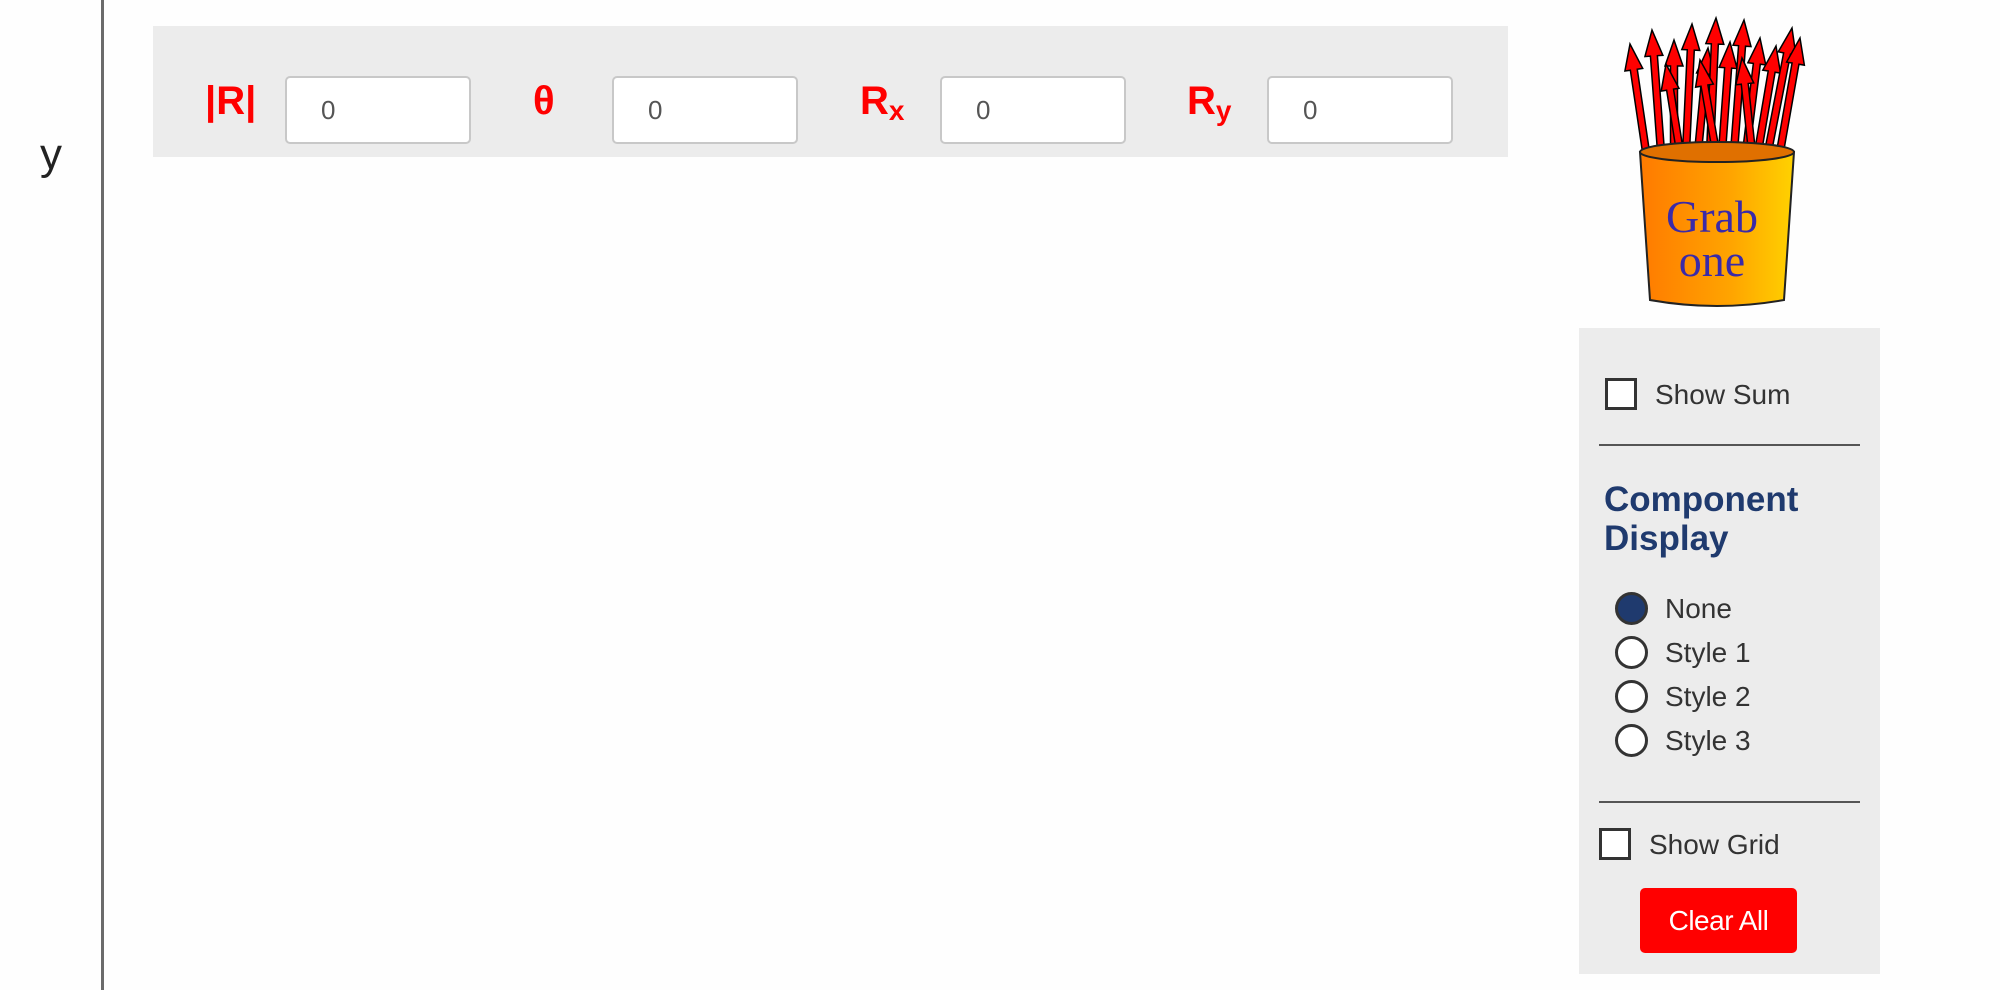 This screenshot has height=990, width=2000. I want to click on component-display-heading: Component Display, so click(1701, 519).